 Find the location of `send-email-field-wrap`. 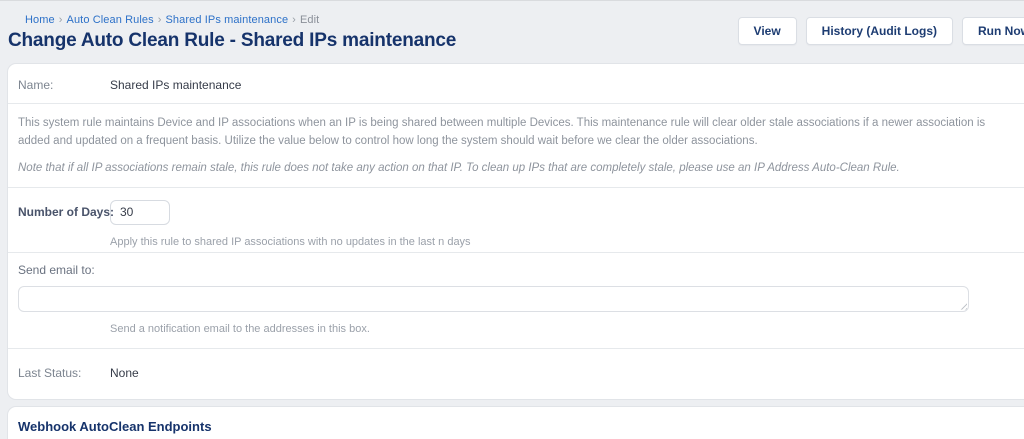

send-email-field-wrap is located at coordinates (493, 298).